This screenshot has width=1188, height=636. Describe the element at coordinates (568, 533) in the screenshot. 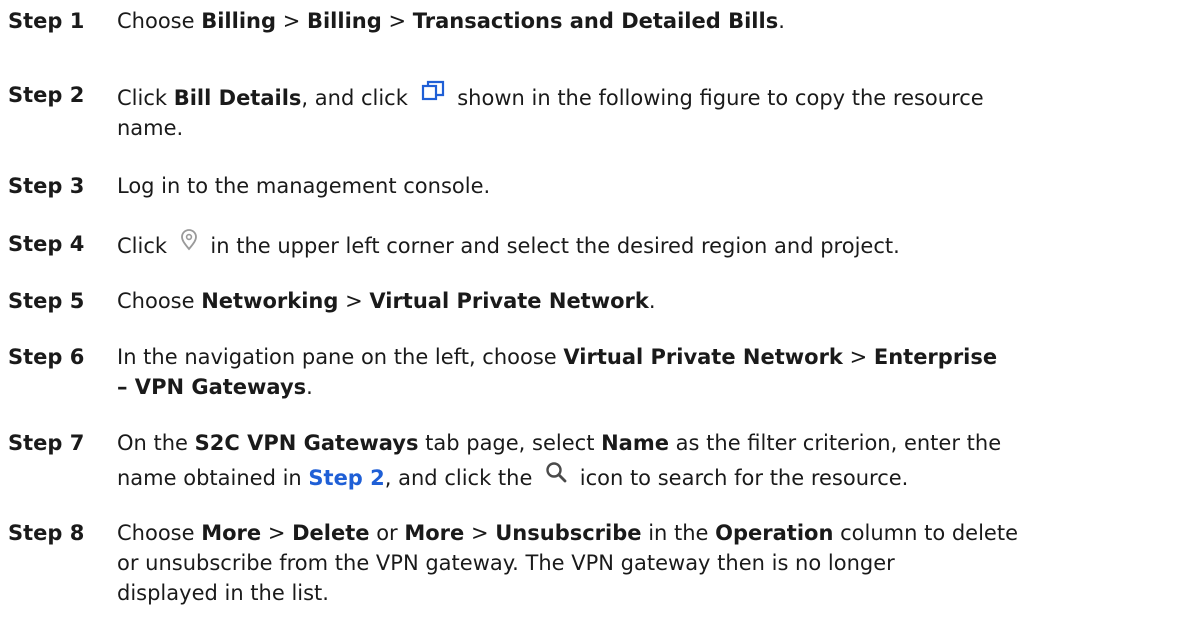

I see `menu-unsubscribe: Unsubscribe` at that location.